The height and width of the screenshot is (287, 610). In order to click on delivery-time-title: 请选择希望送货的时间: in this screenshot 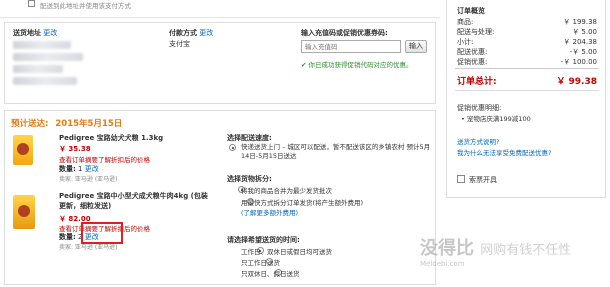, I will do `click(263, 240)`.